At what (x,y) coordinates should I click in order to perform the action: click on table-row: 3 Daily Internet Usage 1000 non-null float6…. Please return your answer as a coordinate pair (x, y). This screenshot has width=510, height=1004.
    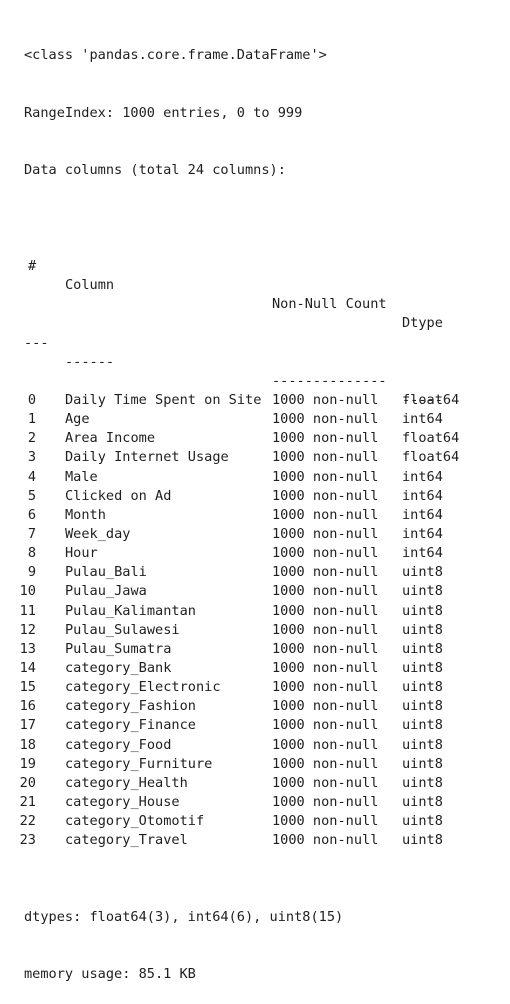
    Looking at the image, I should click on (241, 457).